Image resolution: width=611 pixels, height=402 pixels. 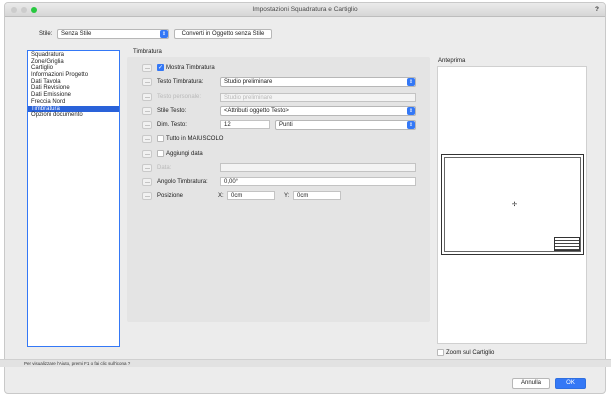 What do you see at coordinates (515, 205) in the screenshot?
I see `stamp-marker-icon: ✢` at bounding box center [515, 205].